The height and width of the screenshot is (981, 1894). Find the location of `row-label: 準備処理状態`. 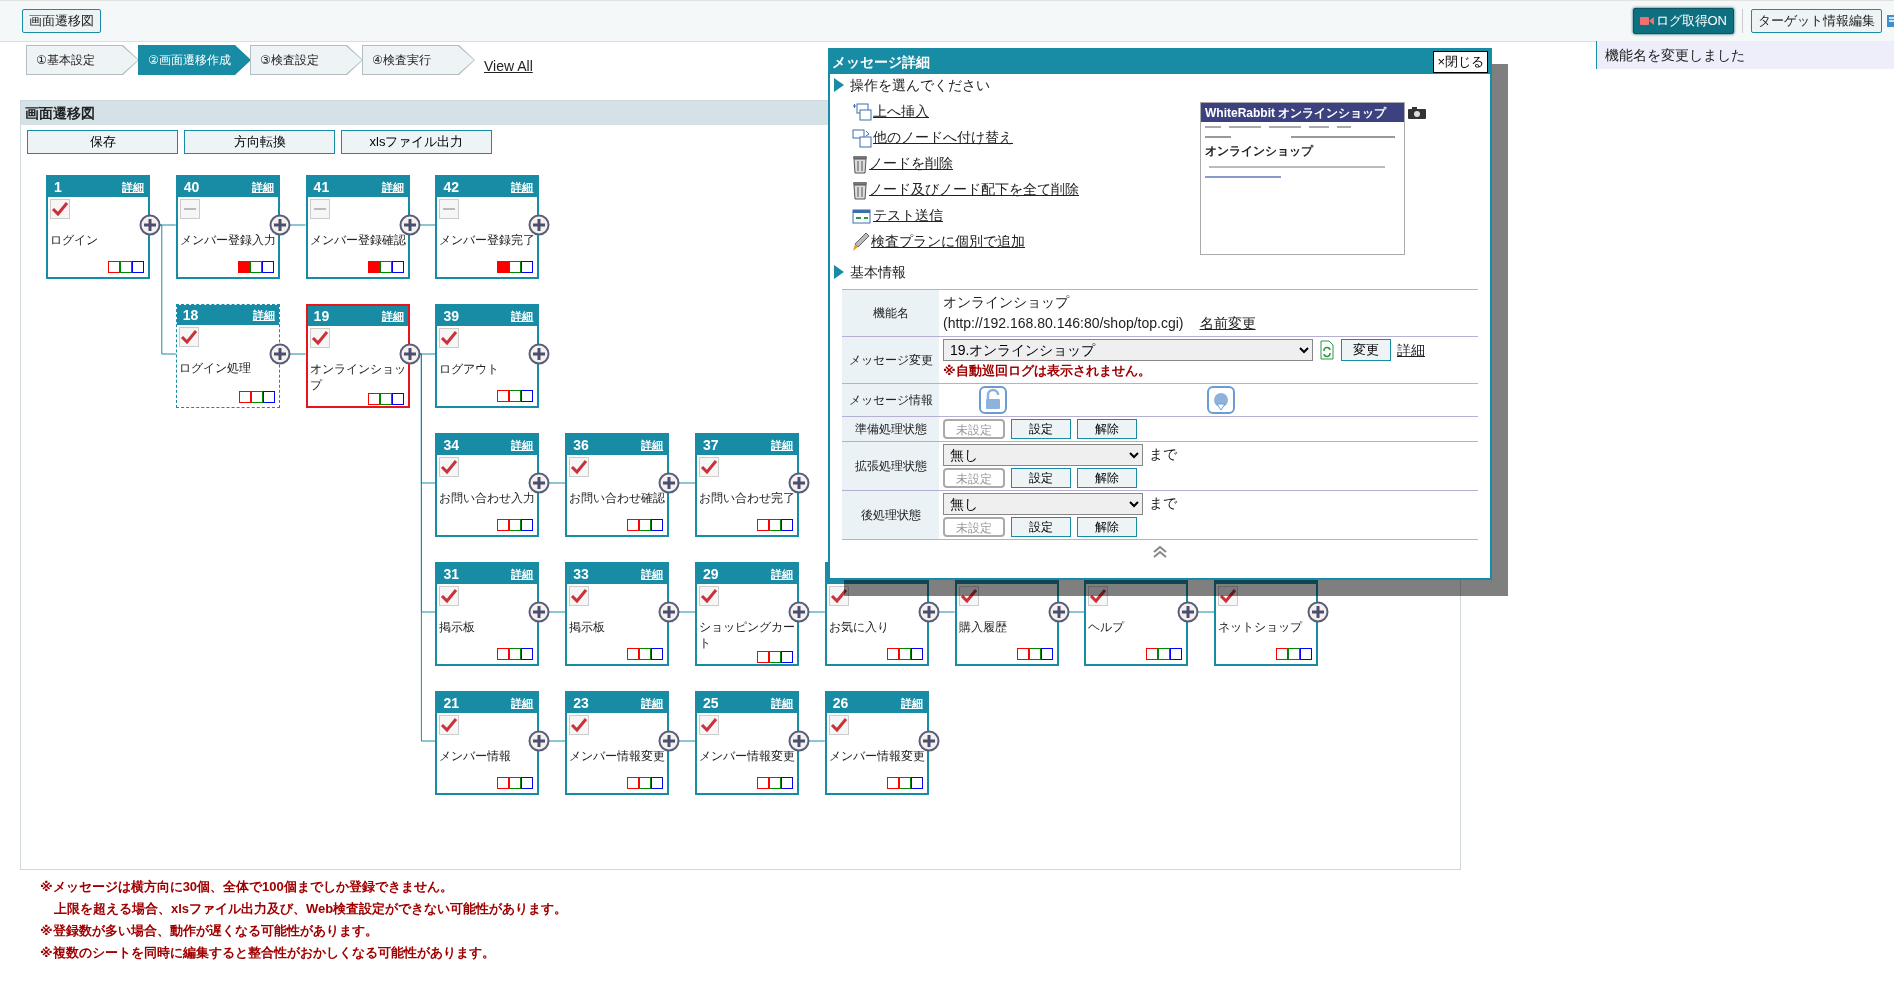

row-label: 準備処理状態 is located at coordinates (890, 428).